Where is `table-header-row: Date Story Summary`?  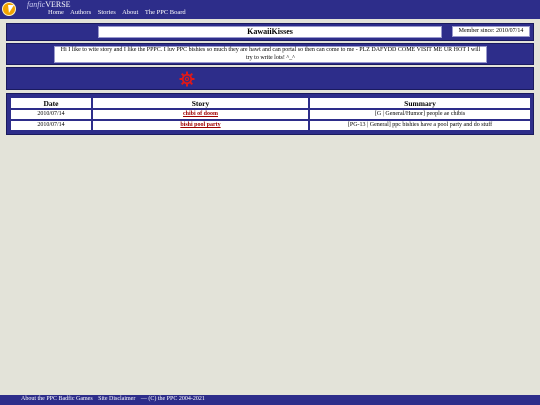 table-header-row: Date Story Summary is located at coordinates (270, 103).